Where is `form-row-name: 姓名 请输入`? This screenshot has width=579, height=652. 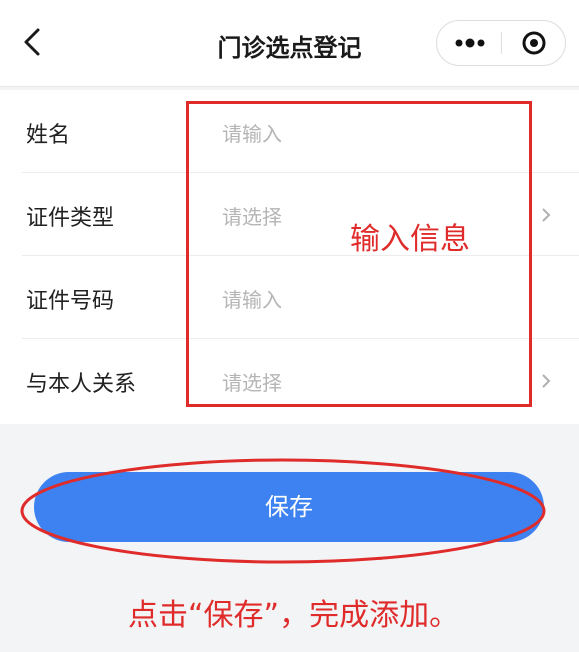 form-row-name: 姓名 请输入 is located at coordinates (289, 131).